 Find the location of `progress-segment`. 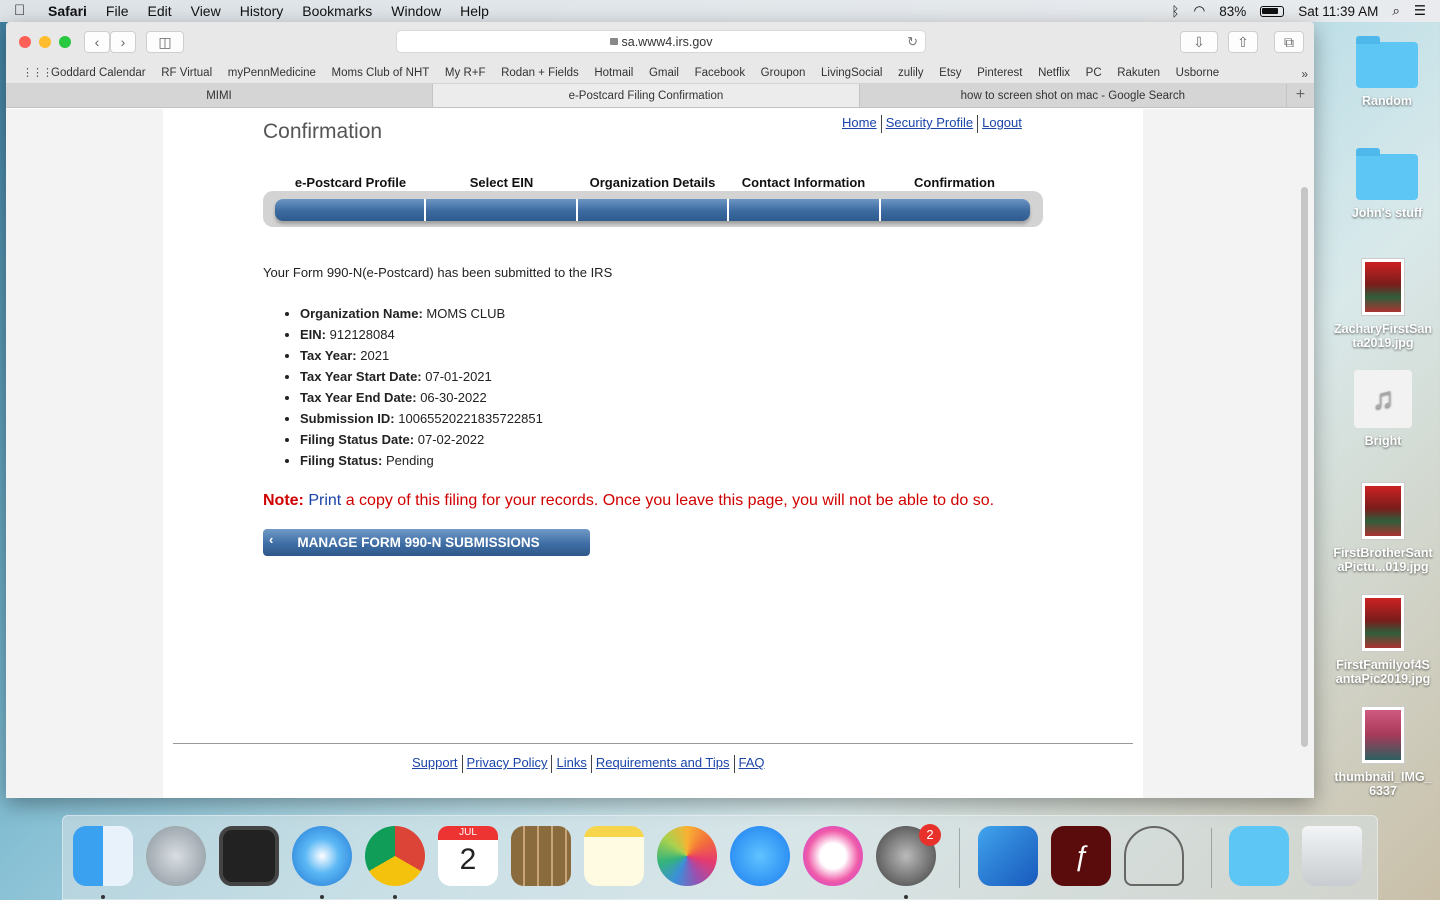

progress-segment is located at coordinates (502, 210).